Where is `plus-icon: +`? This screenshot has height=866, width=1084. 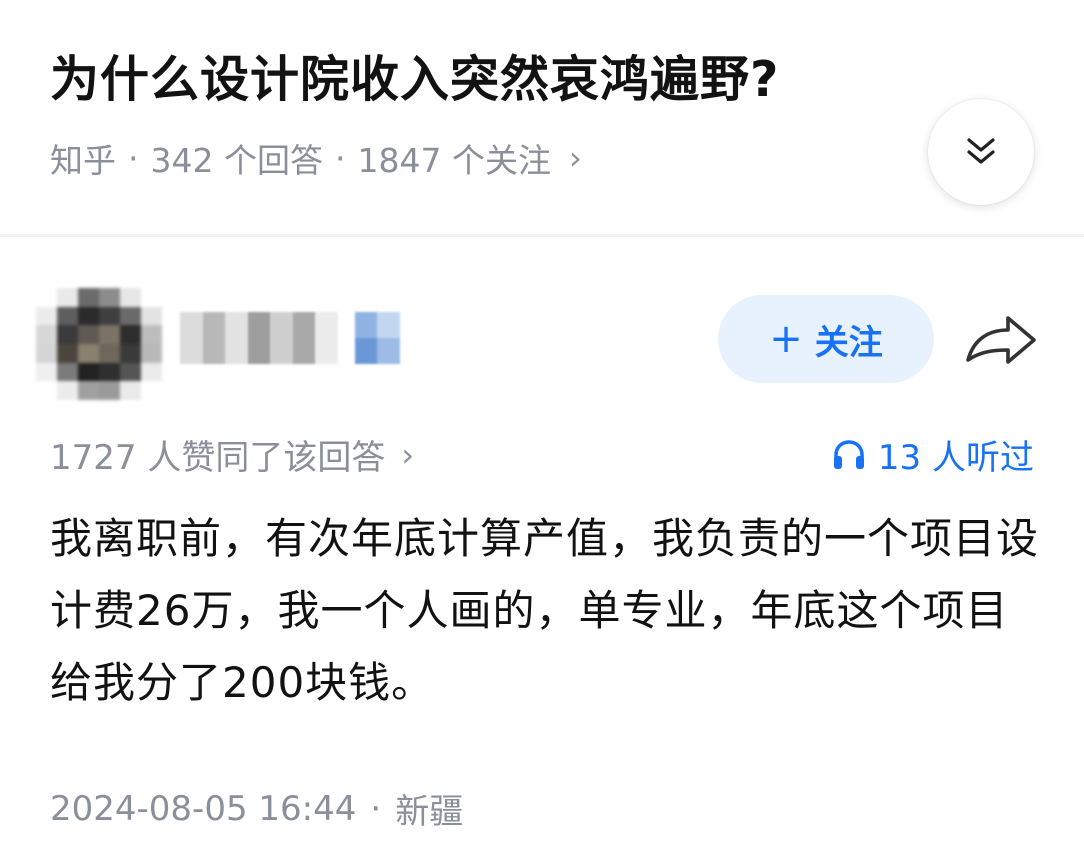
plus-icon: + is located at coordinates (786, 339).